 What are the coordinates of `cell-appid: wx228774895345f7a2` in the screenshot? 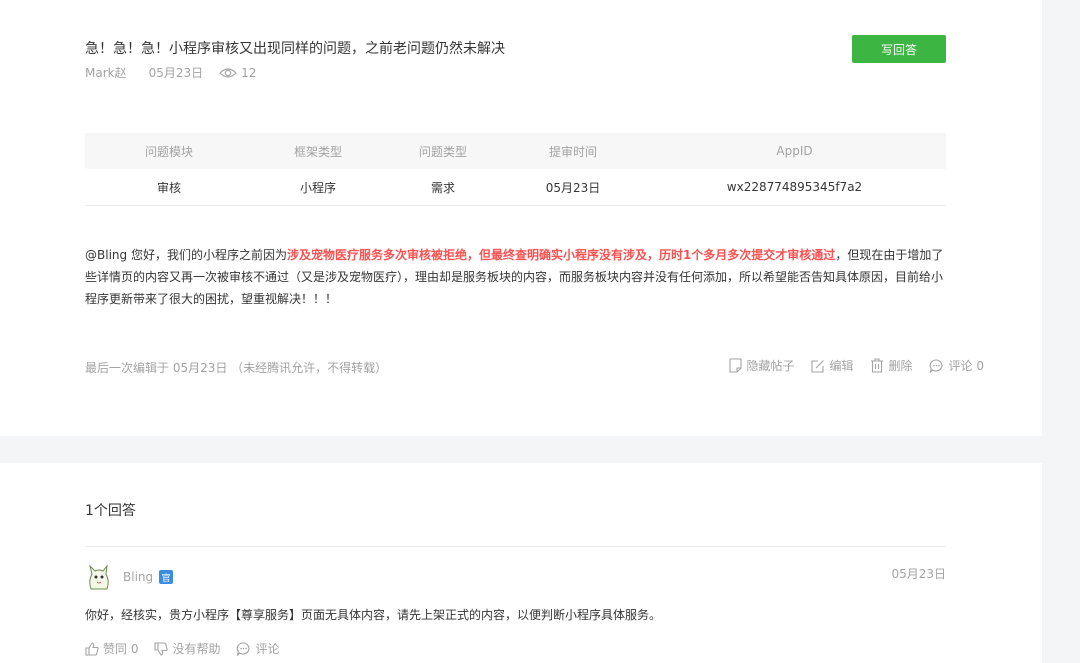 It's located at (794, 187).